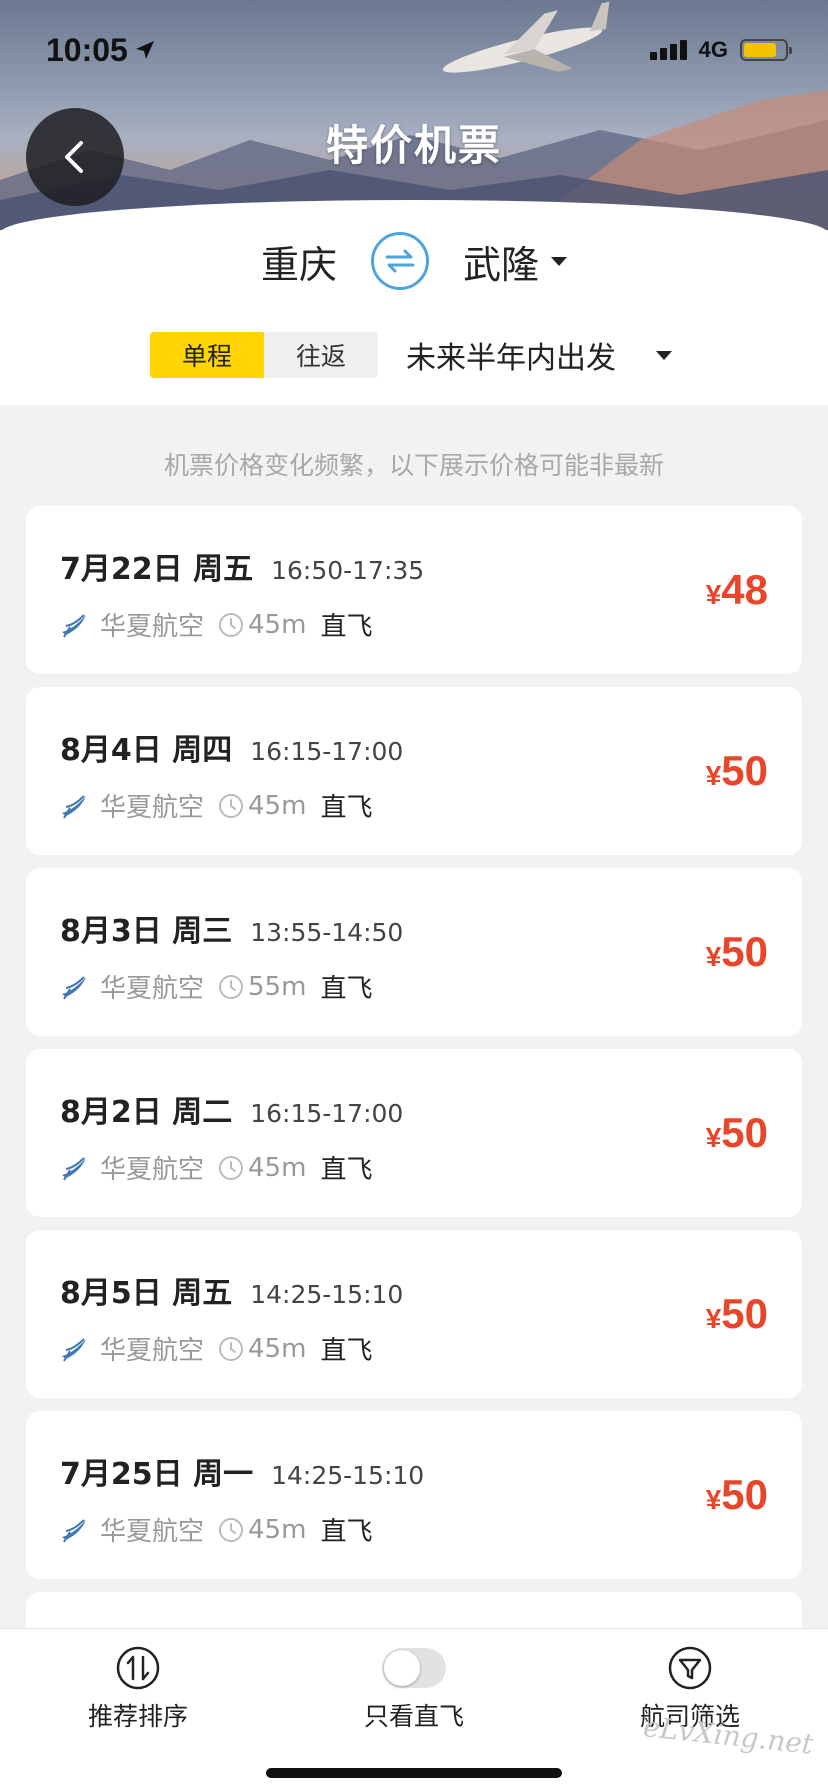  What do you see at coordinates (414, 771) in the screenshot?
I see `flight-card: 8月4日 周四 16:15-17:00 华夏航空 45m 直飞 ¥50` at bounding box center [414, 771].